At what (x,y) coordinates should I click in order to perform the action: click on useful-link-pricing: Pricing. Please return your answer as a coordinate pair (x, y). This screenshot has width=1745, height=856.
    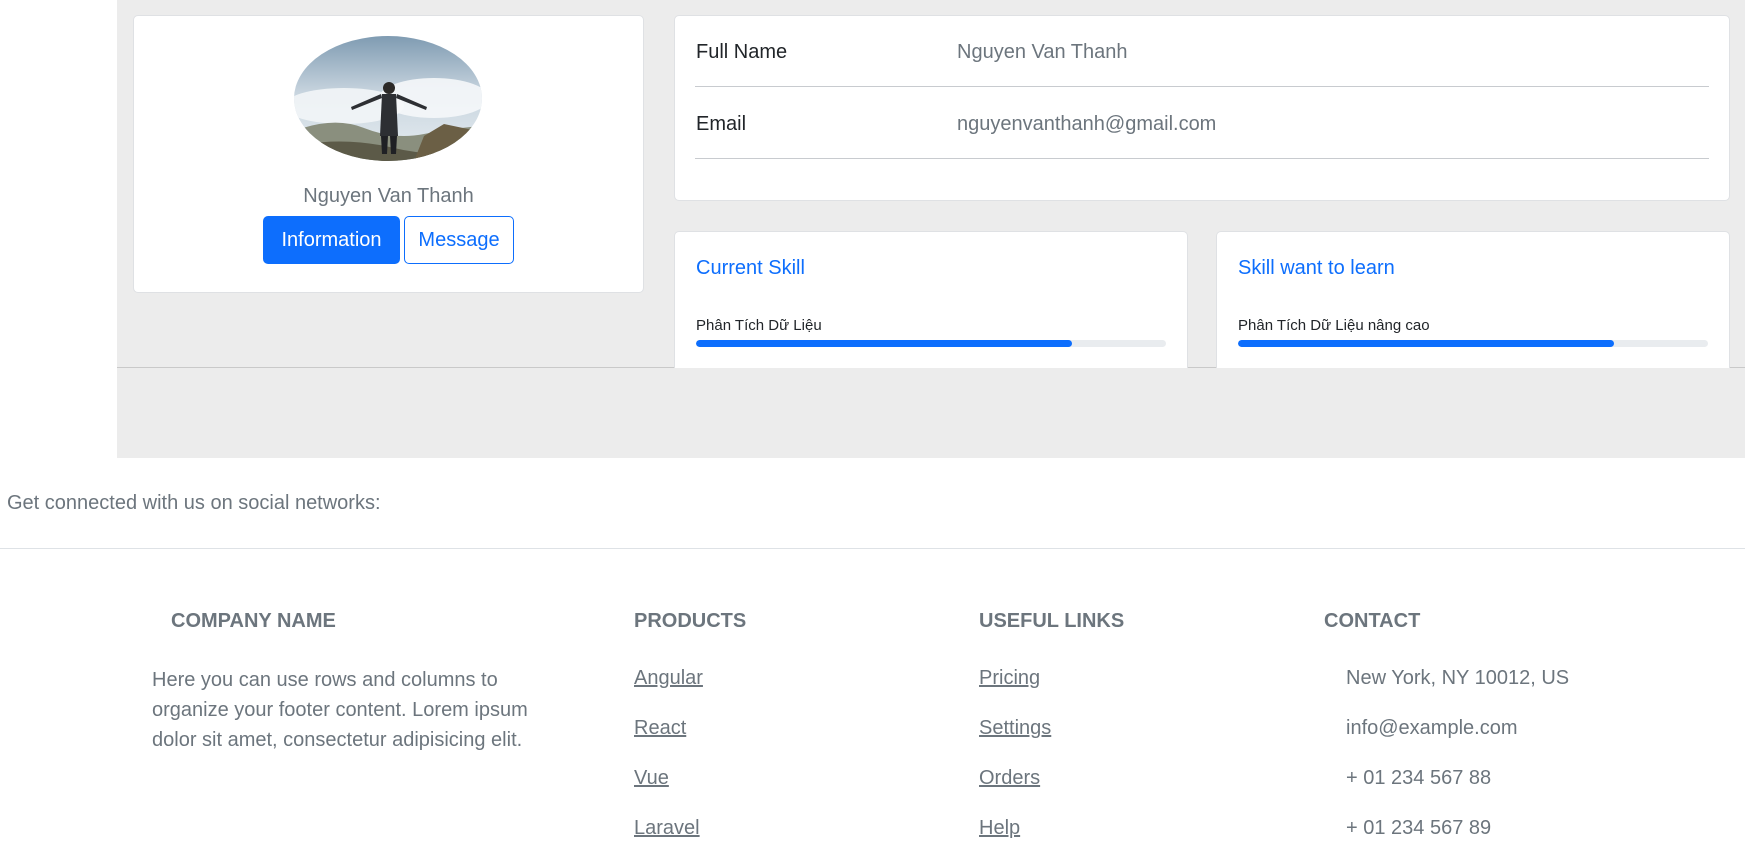
    Looking at the image, I should click on (1009, 678).